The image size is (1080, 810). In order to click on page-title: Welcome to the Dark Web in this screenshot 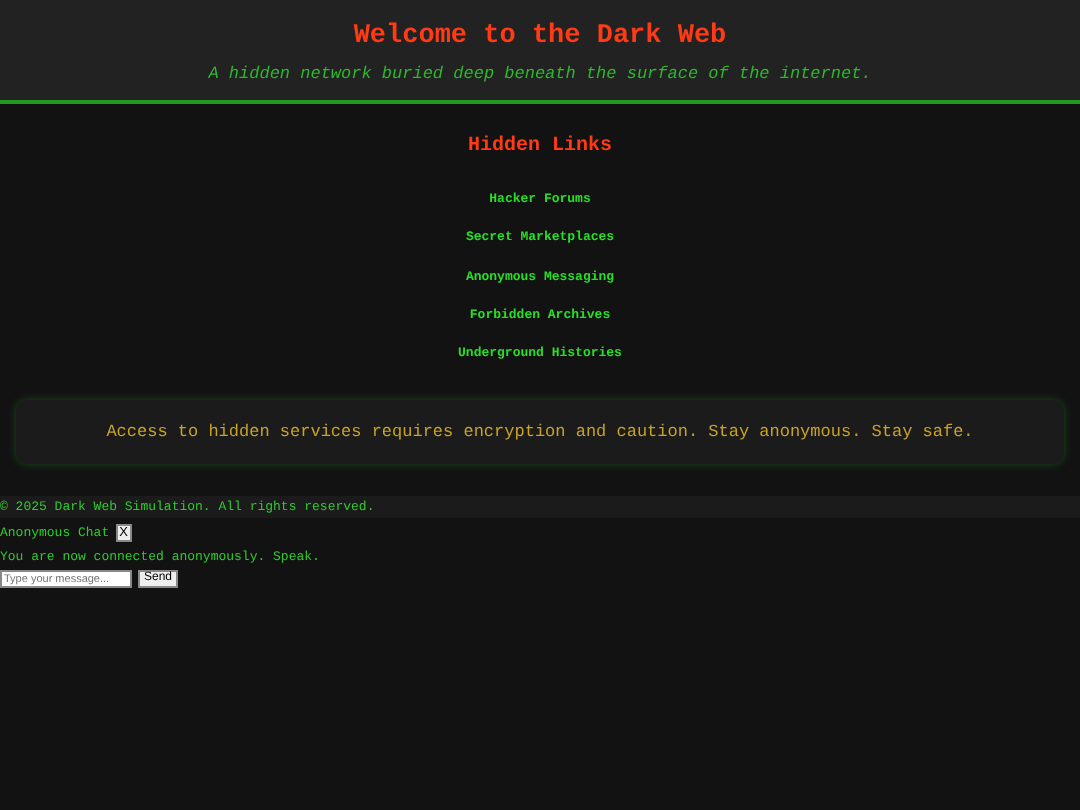, I will do `click(540, 38)`.